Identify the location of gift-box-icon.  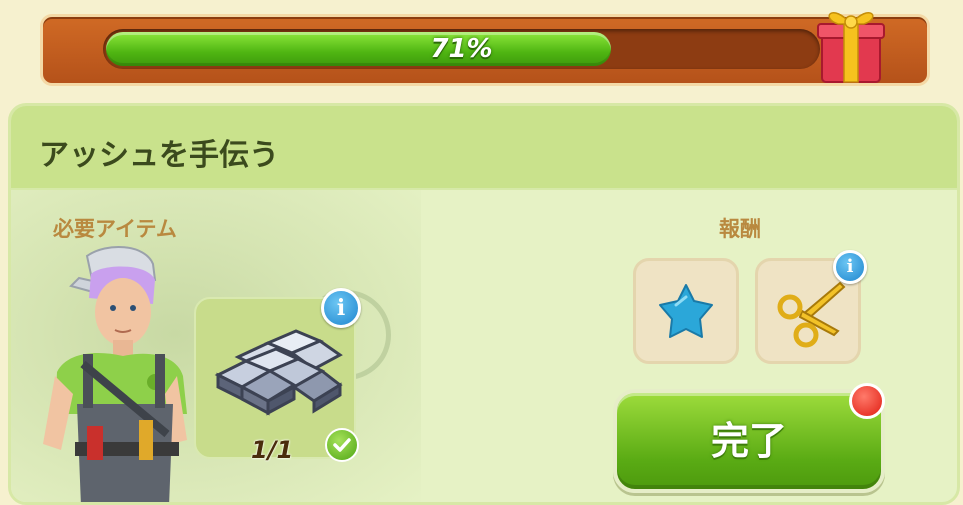
(850, 43).